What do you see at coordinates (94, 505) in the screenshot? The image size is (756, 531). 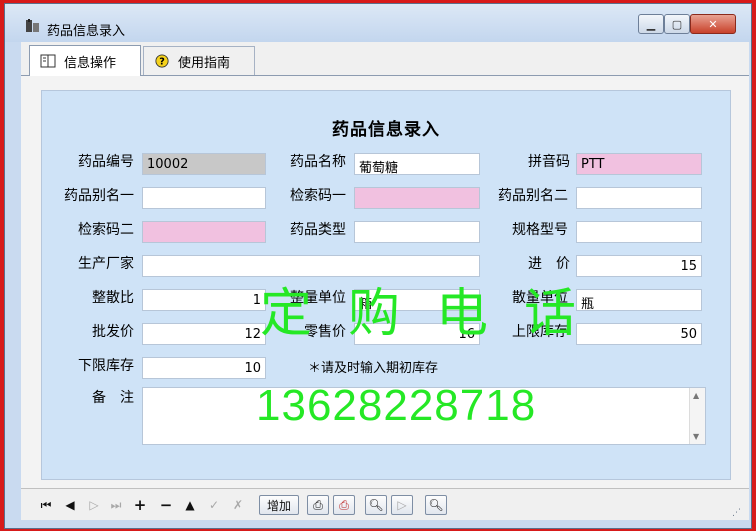 I see `next-record-icon: ▷` at bounding box center [94, 505].